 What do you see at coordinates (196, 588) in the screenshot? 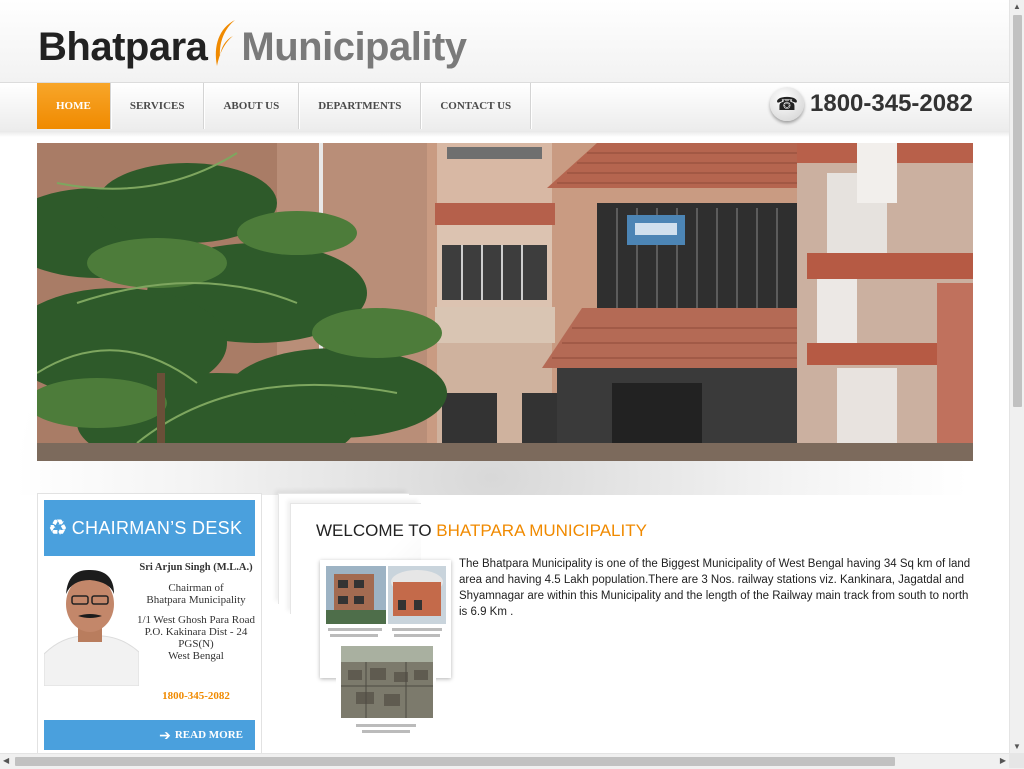
I see `chairman-role-line1: Chairman of` at bounding box center [196, 588].